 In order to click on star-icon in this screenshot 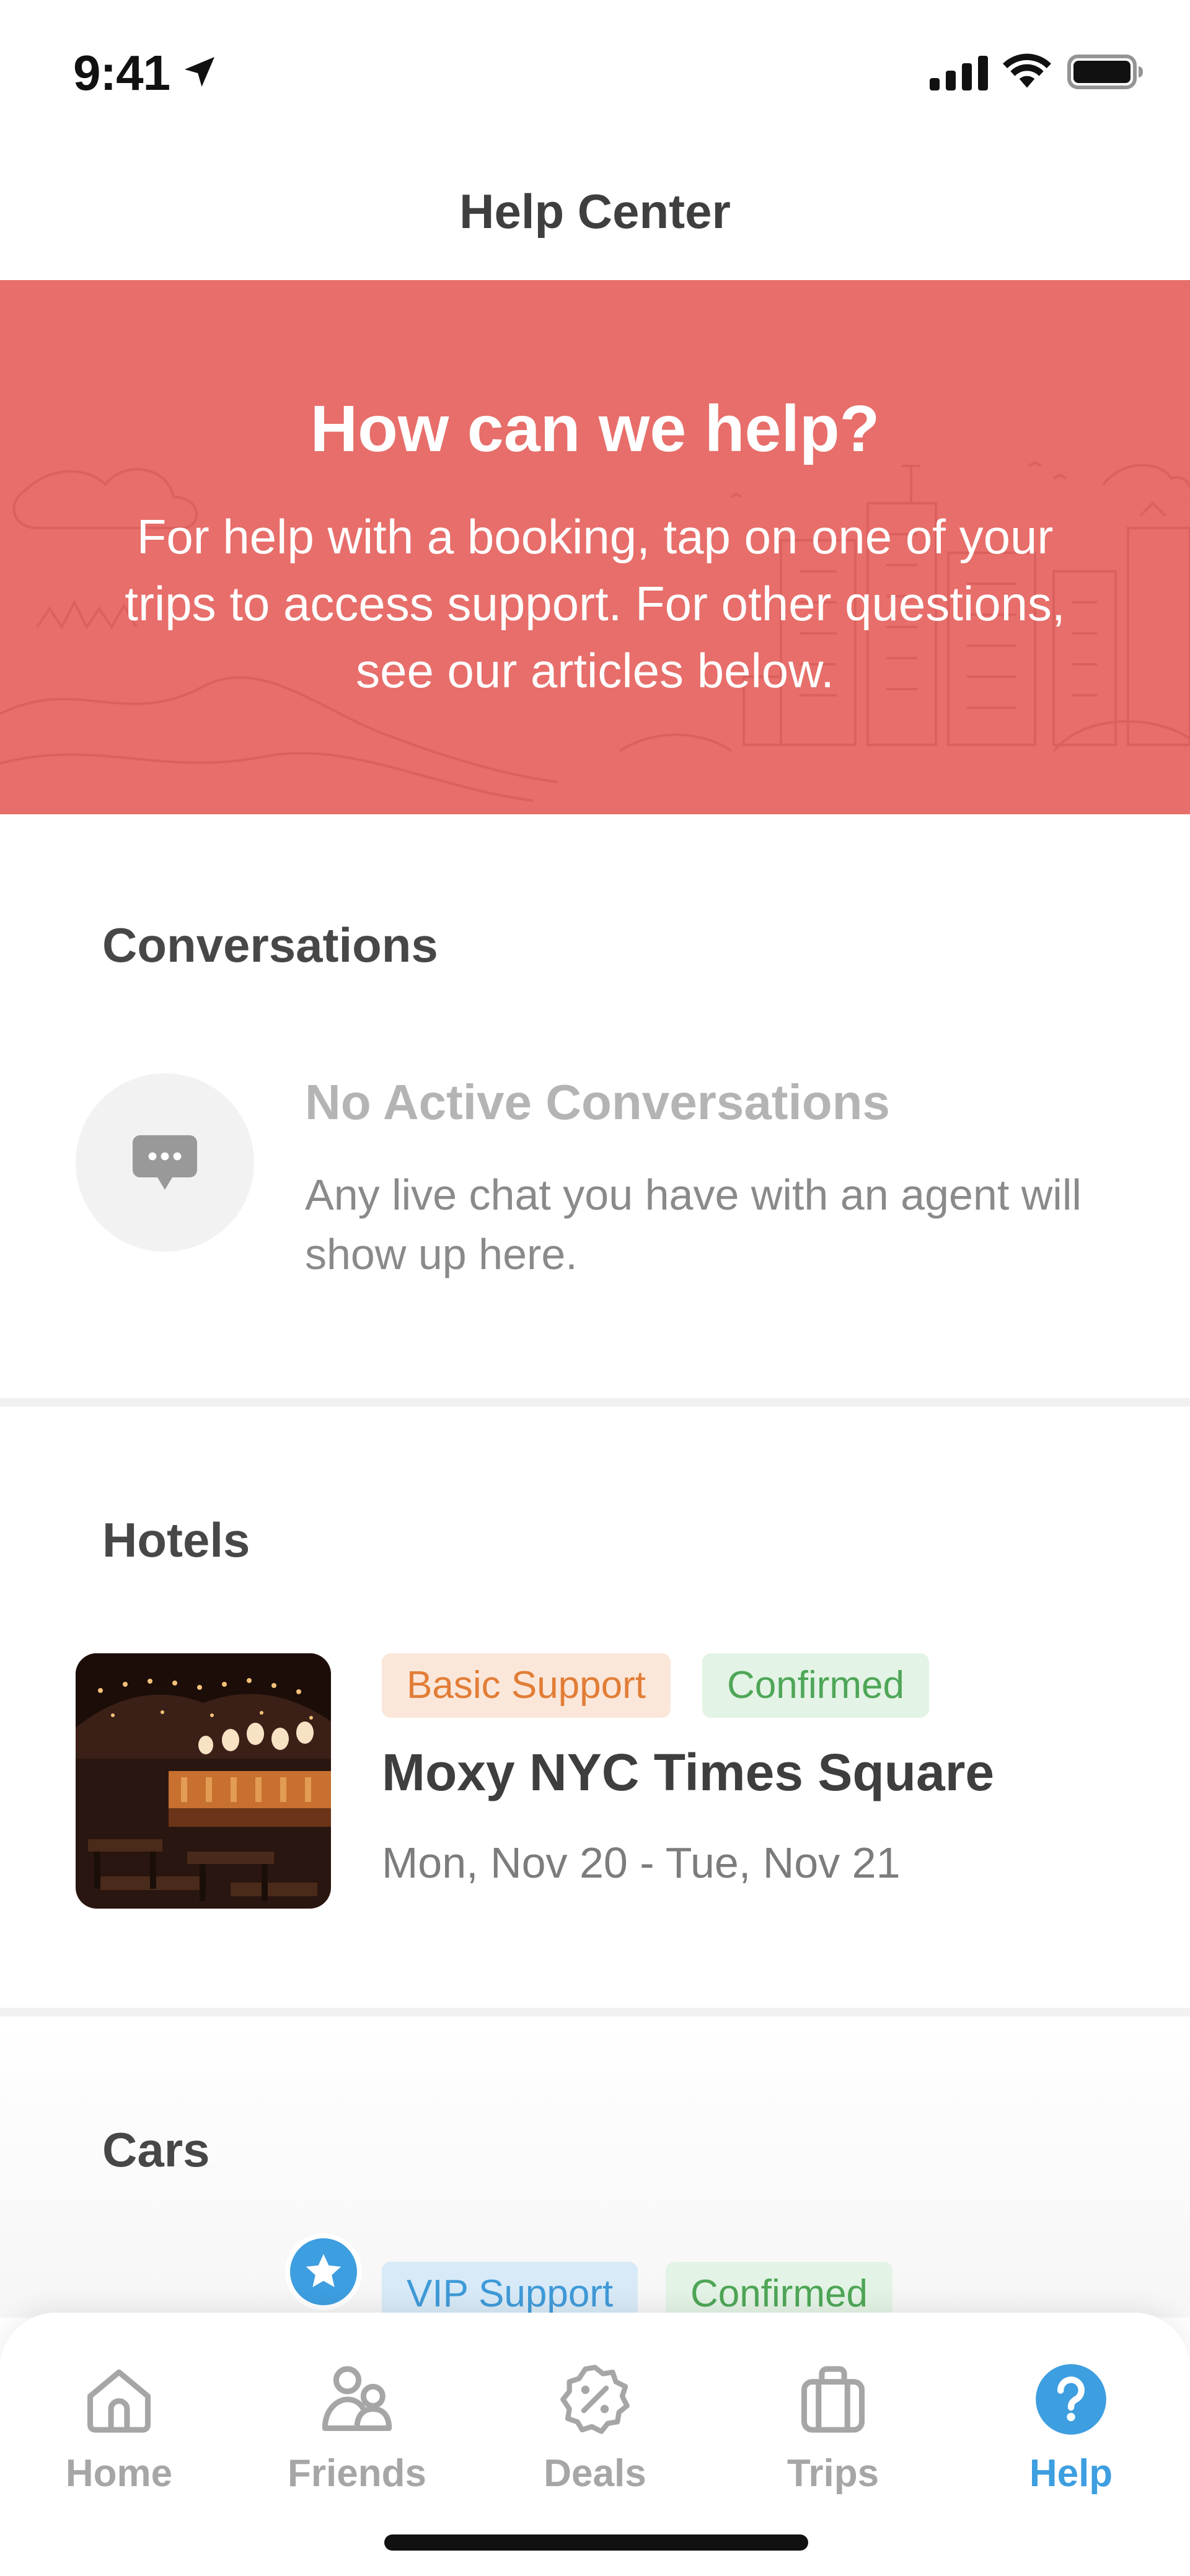, I will do `click(324, 2271)`.